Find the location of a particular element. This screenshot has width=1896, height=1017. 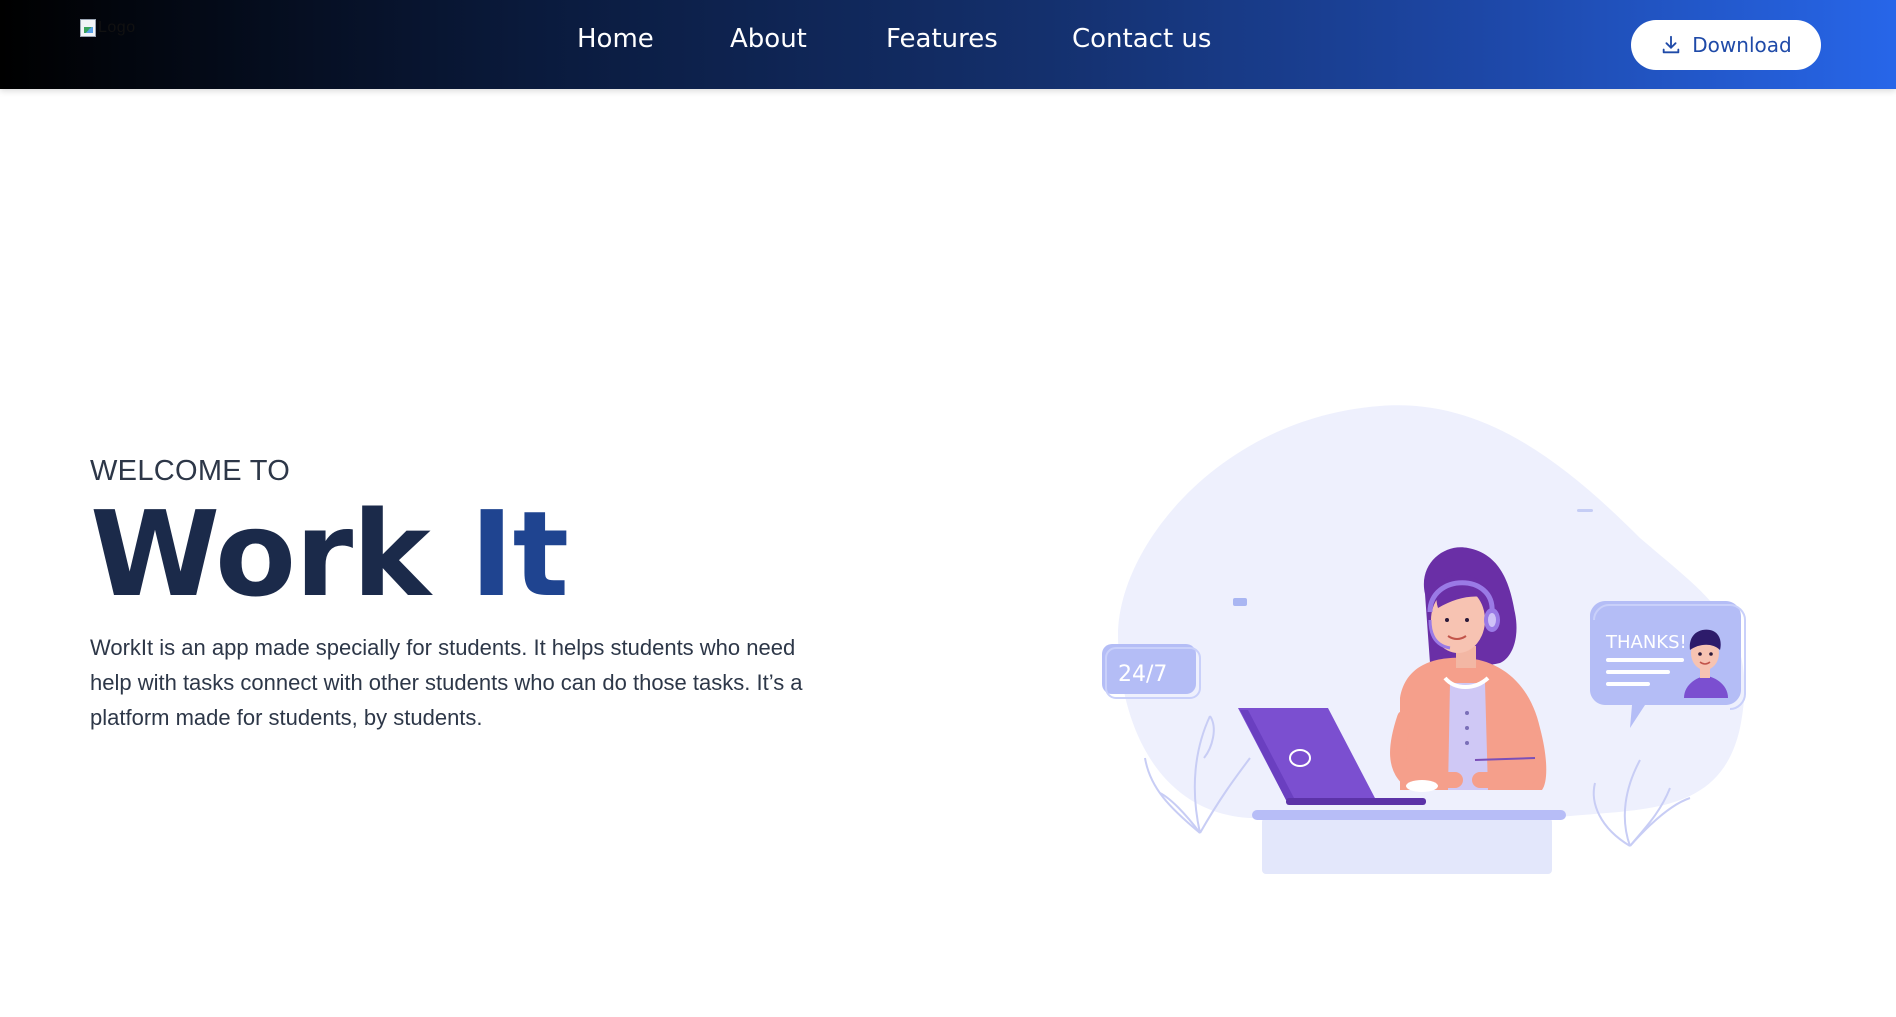

download-button-label: Download is located at coordinates (1742, 45).